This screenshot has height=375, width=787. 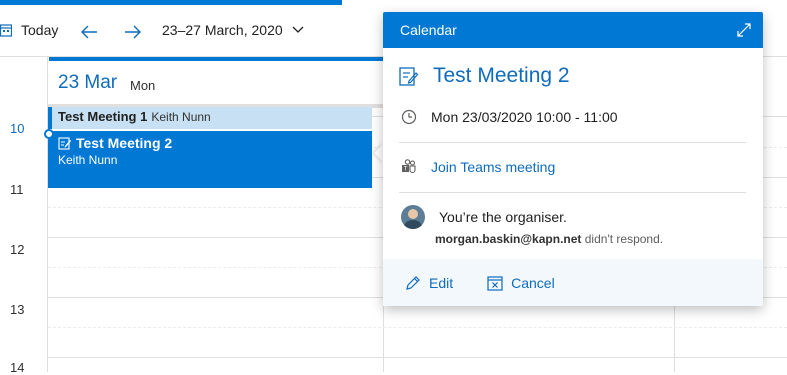 What do you see at coordinates (143, 85) in the screenshot?
I see `day-weekday: Mon` at bounding box center [143, 85].